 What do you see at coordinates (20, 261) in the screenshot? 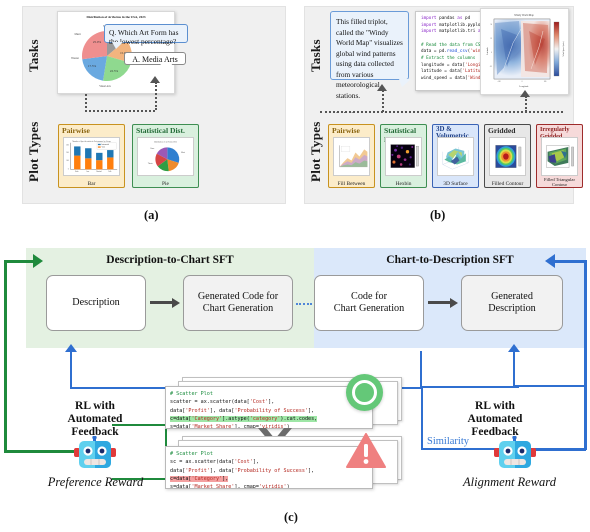
I see `outer-loop-green-top` at bounding box center [20, 261].